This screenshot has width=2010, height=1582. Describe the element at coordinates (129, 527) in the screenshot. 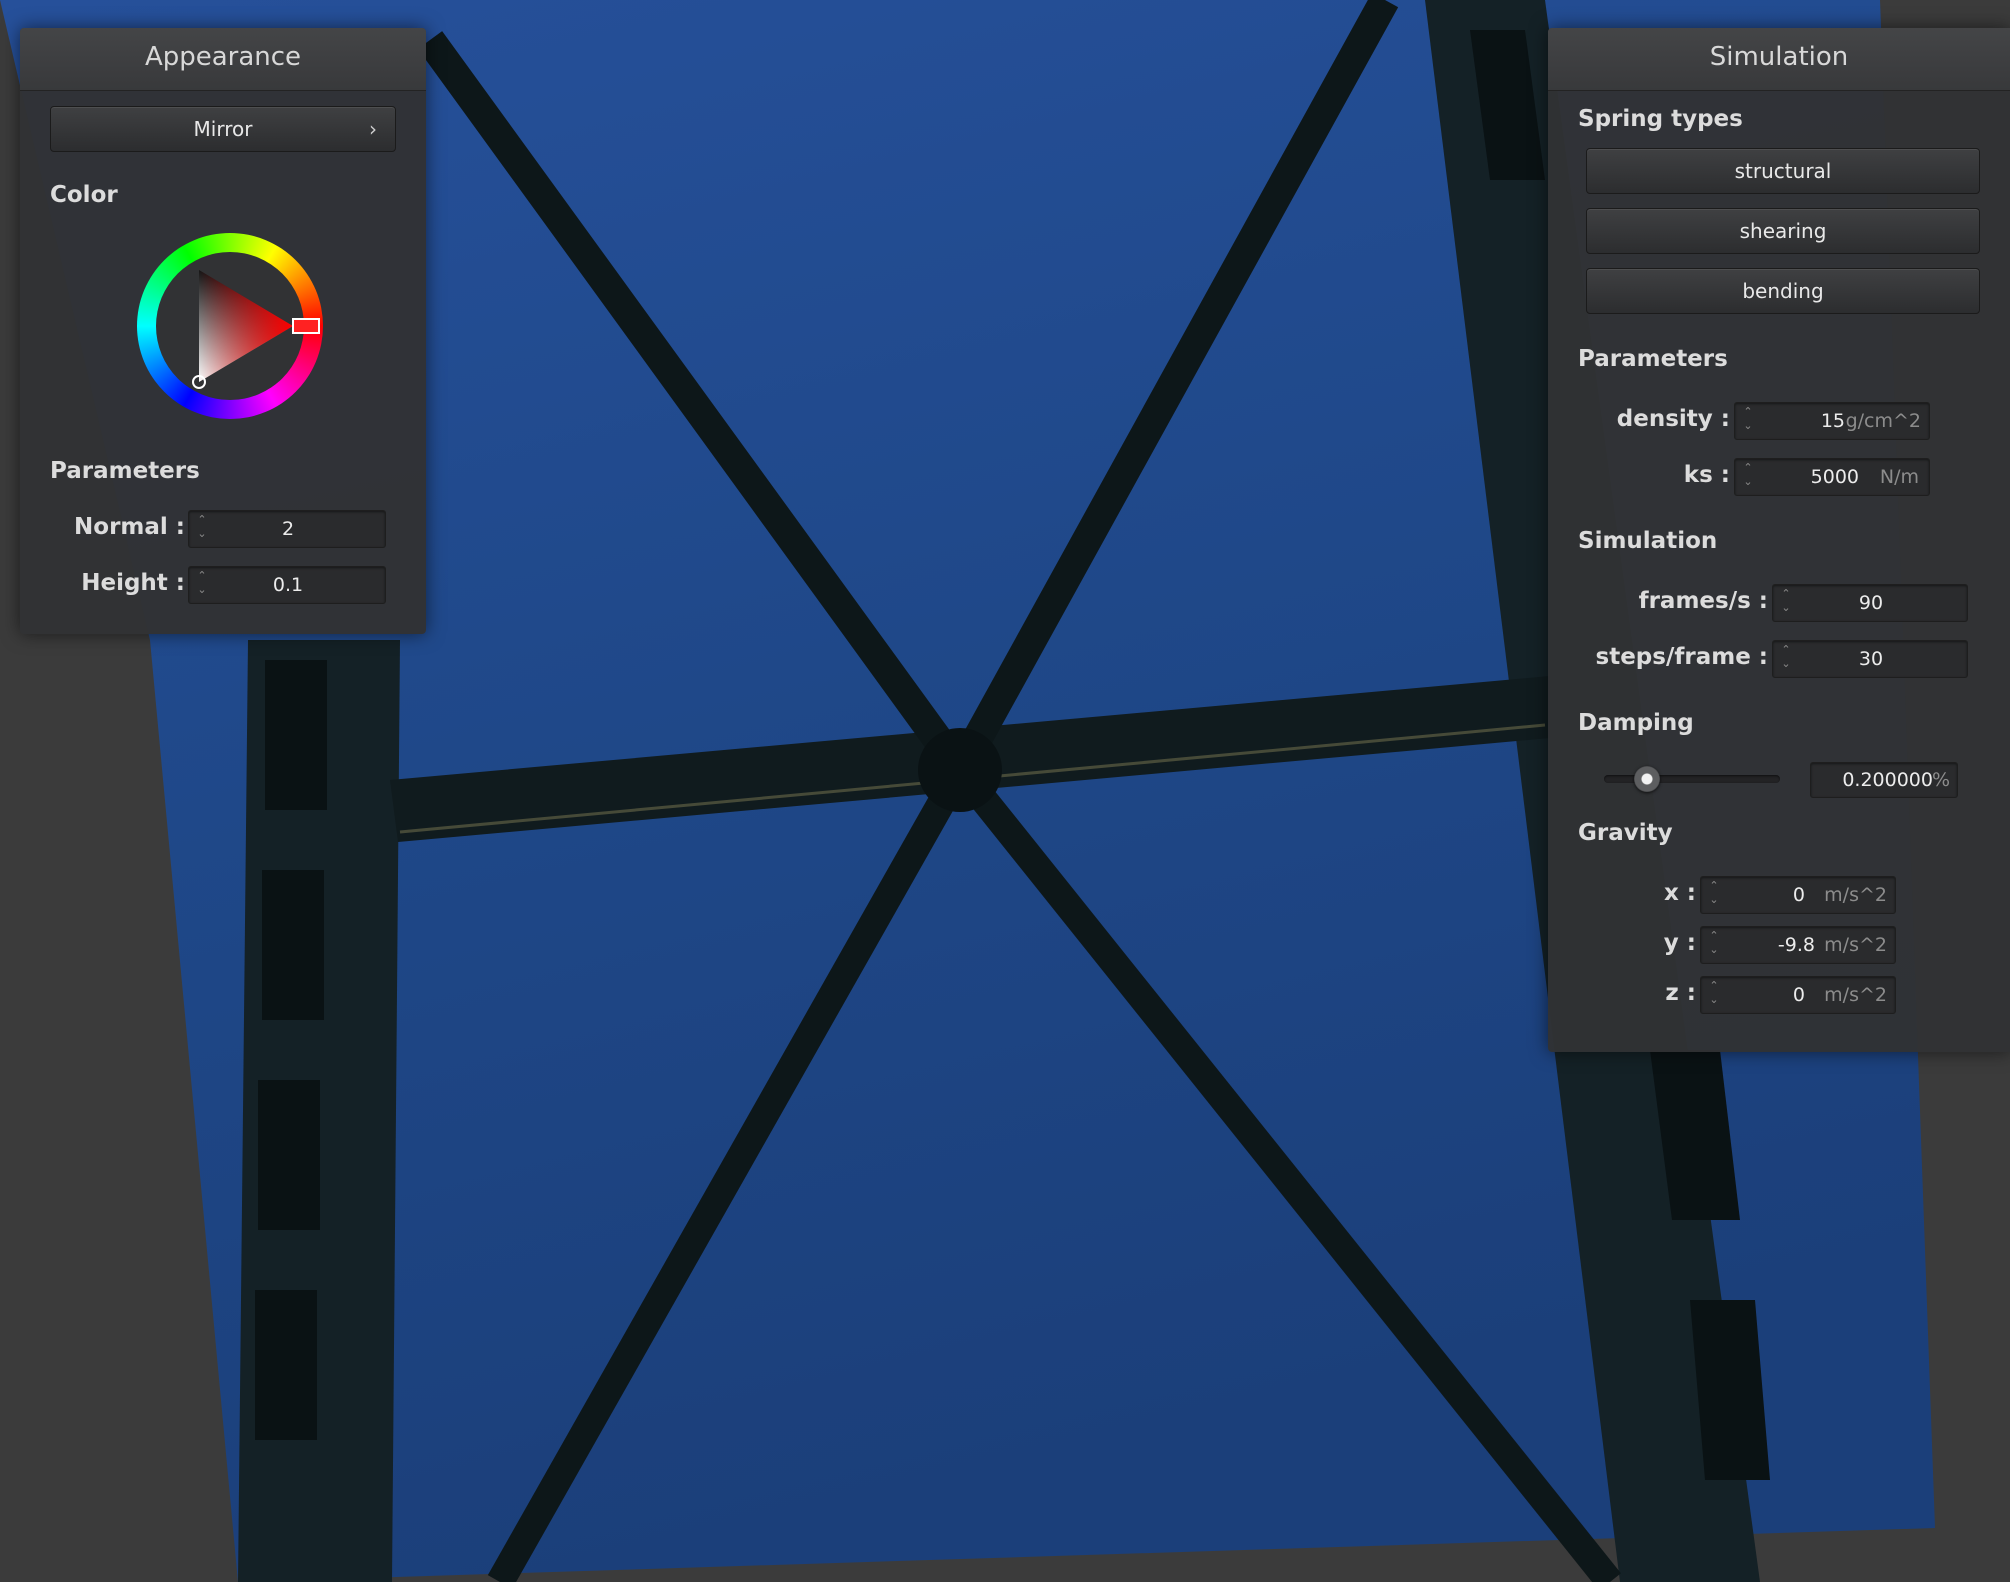

I see `normal-label: Normal :` at that location.